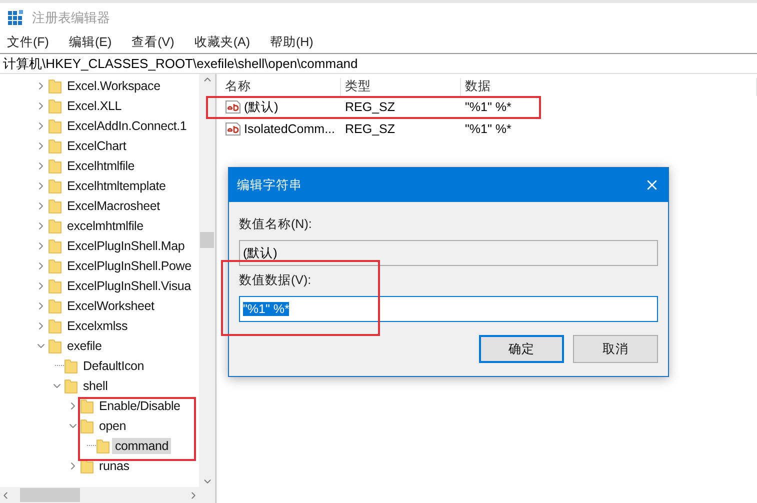  Describe the element at coordinates (94, 106) in the screenshot. I see `tree-item: Excel.XLL` at that location.